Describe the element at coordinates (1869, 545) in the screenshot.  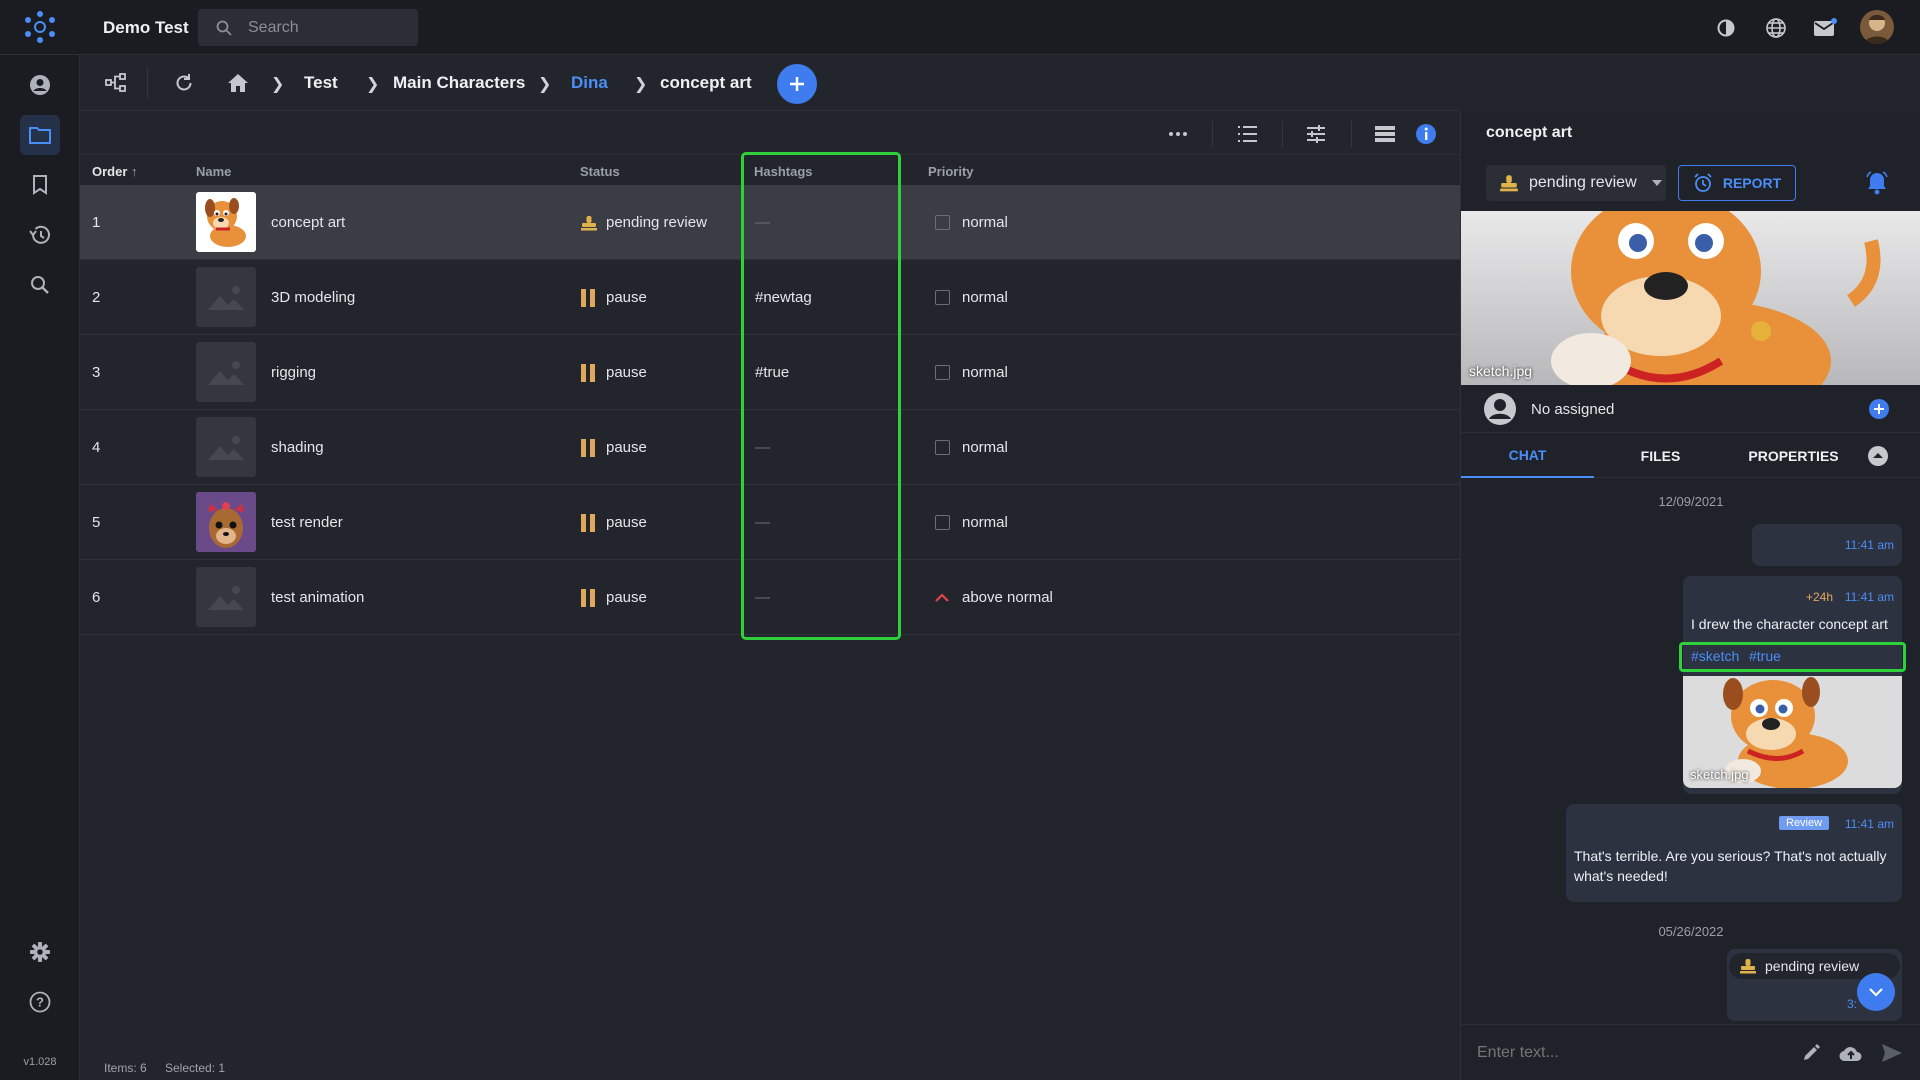
I see `message-time: 11:41 am` at that location.